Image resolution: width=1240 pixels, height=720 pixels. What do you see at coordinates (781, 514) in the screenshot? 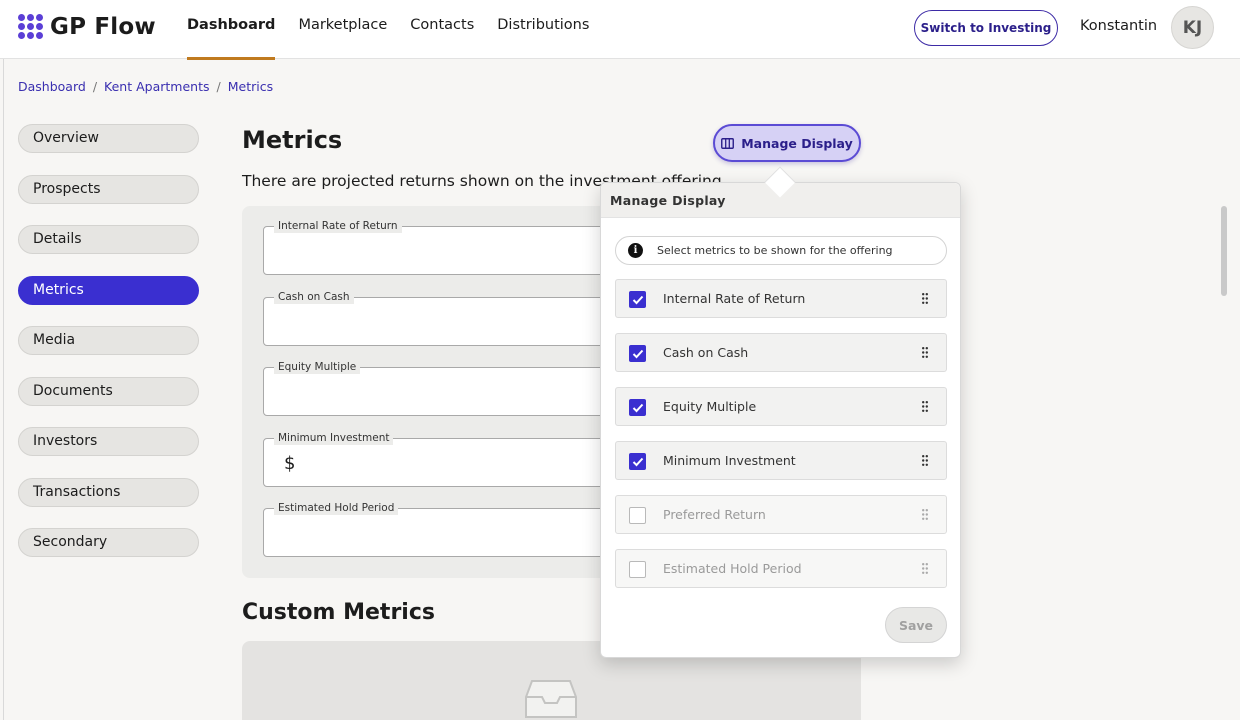
I see `option-preferred-return: Preferred Return` at bounding box center [781, 514].